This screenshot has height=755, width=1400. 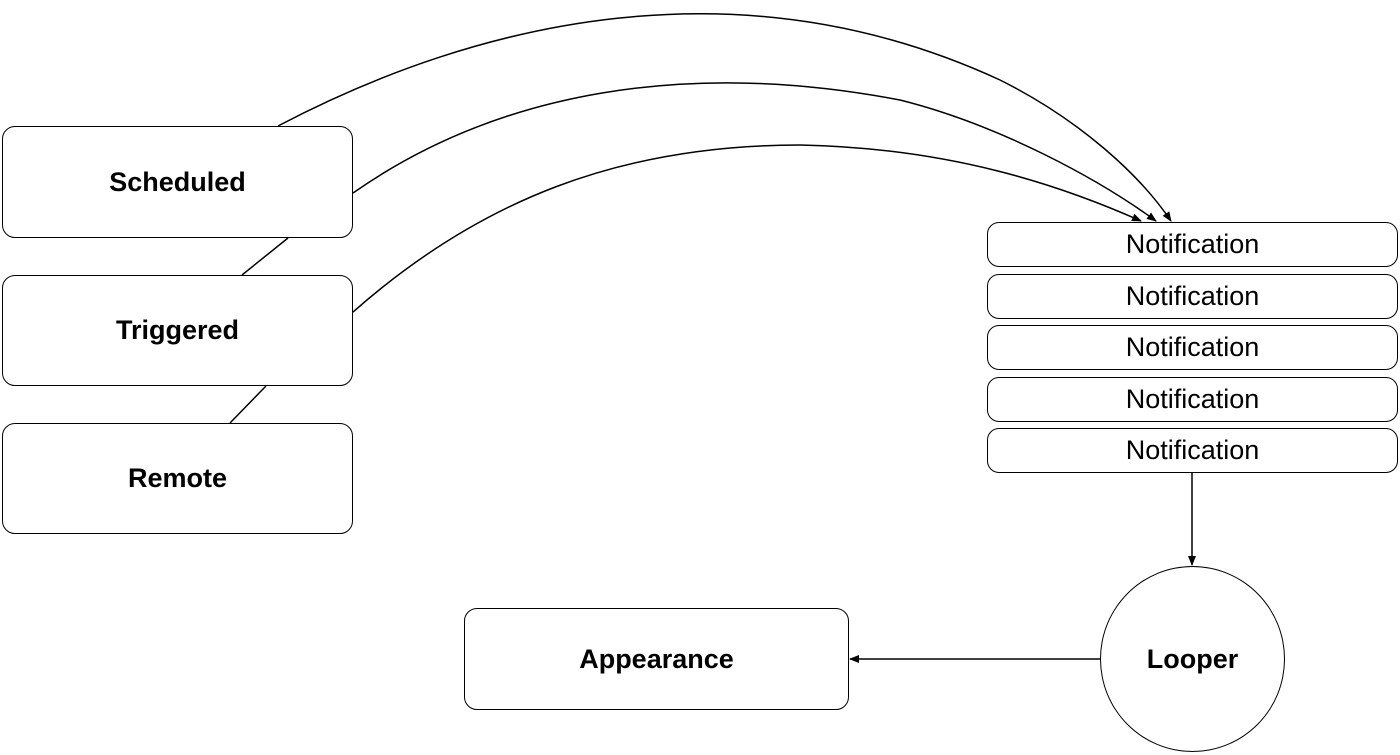 What do you see at coordinates (754, 152) in the screenshot?
I see `edge-scheduled-right-to-notification` at bounding box center [754, 152].